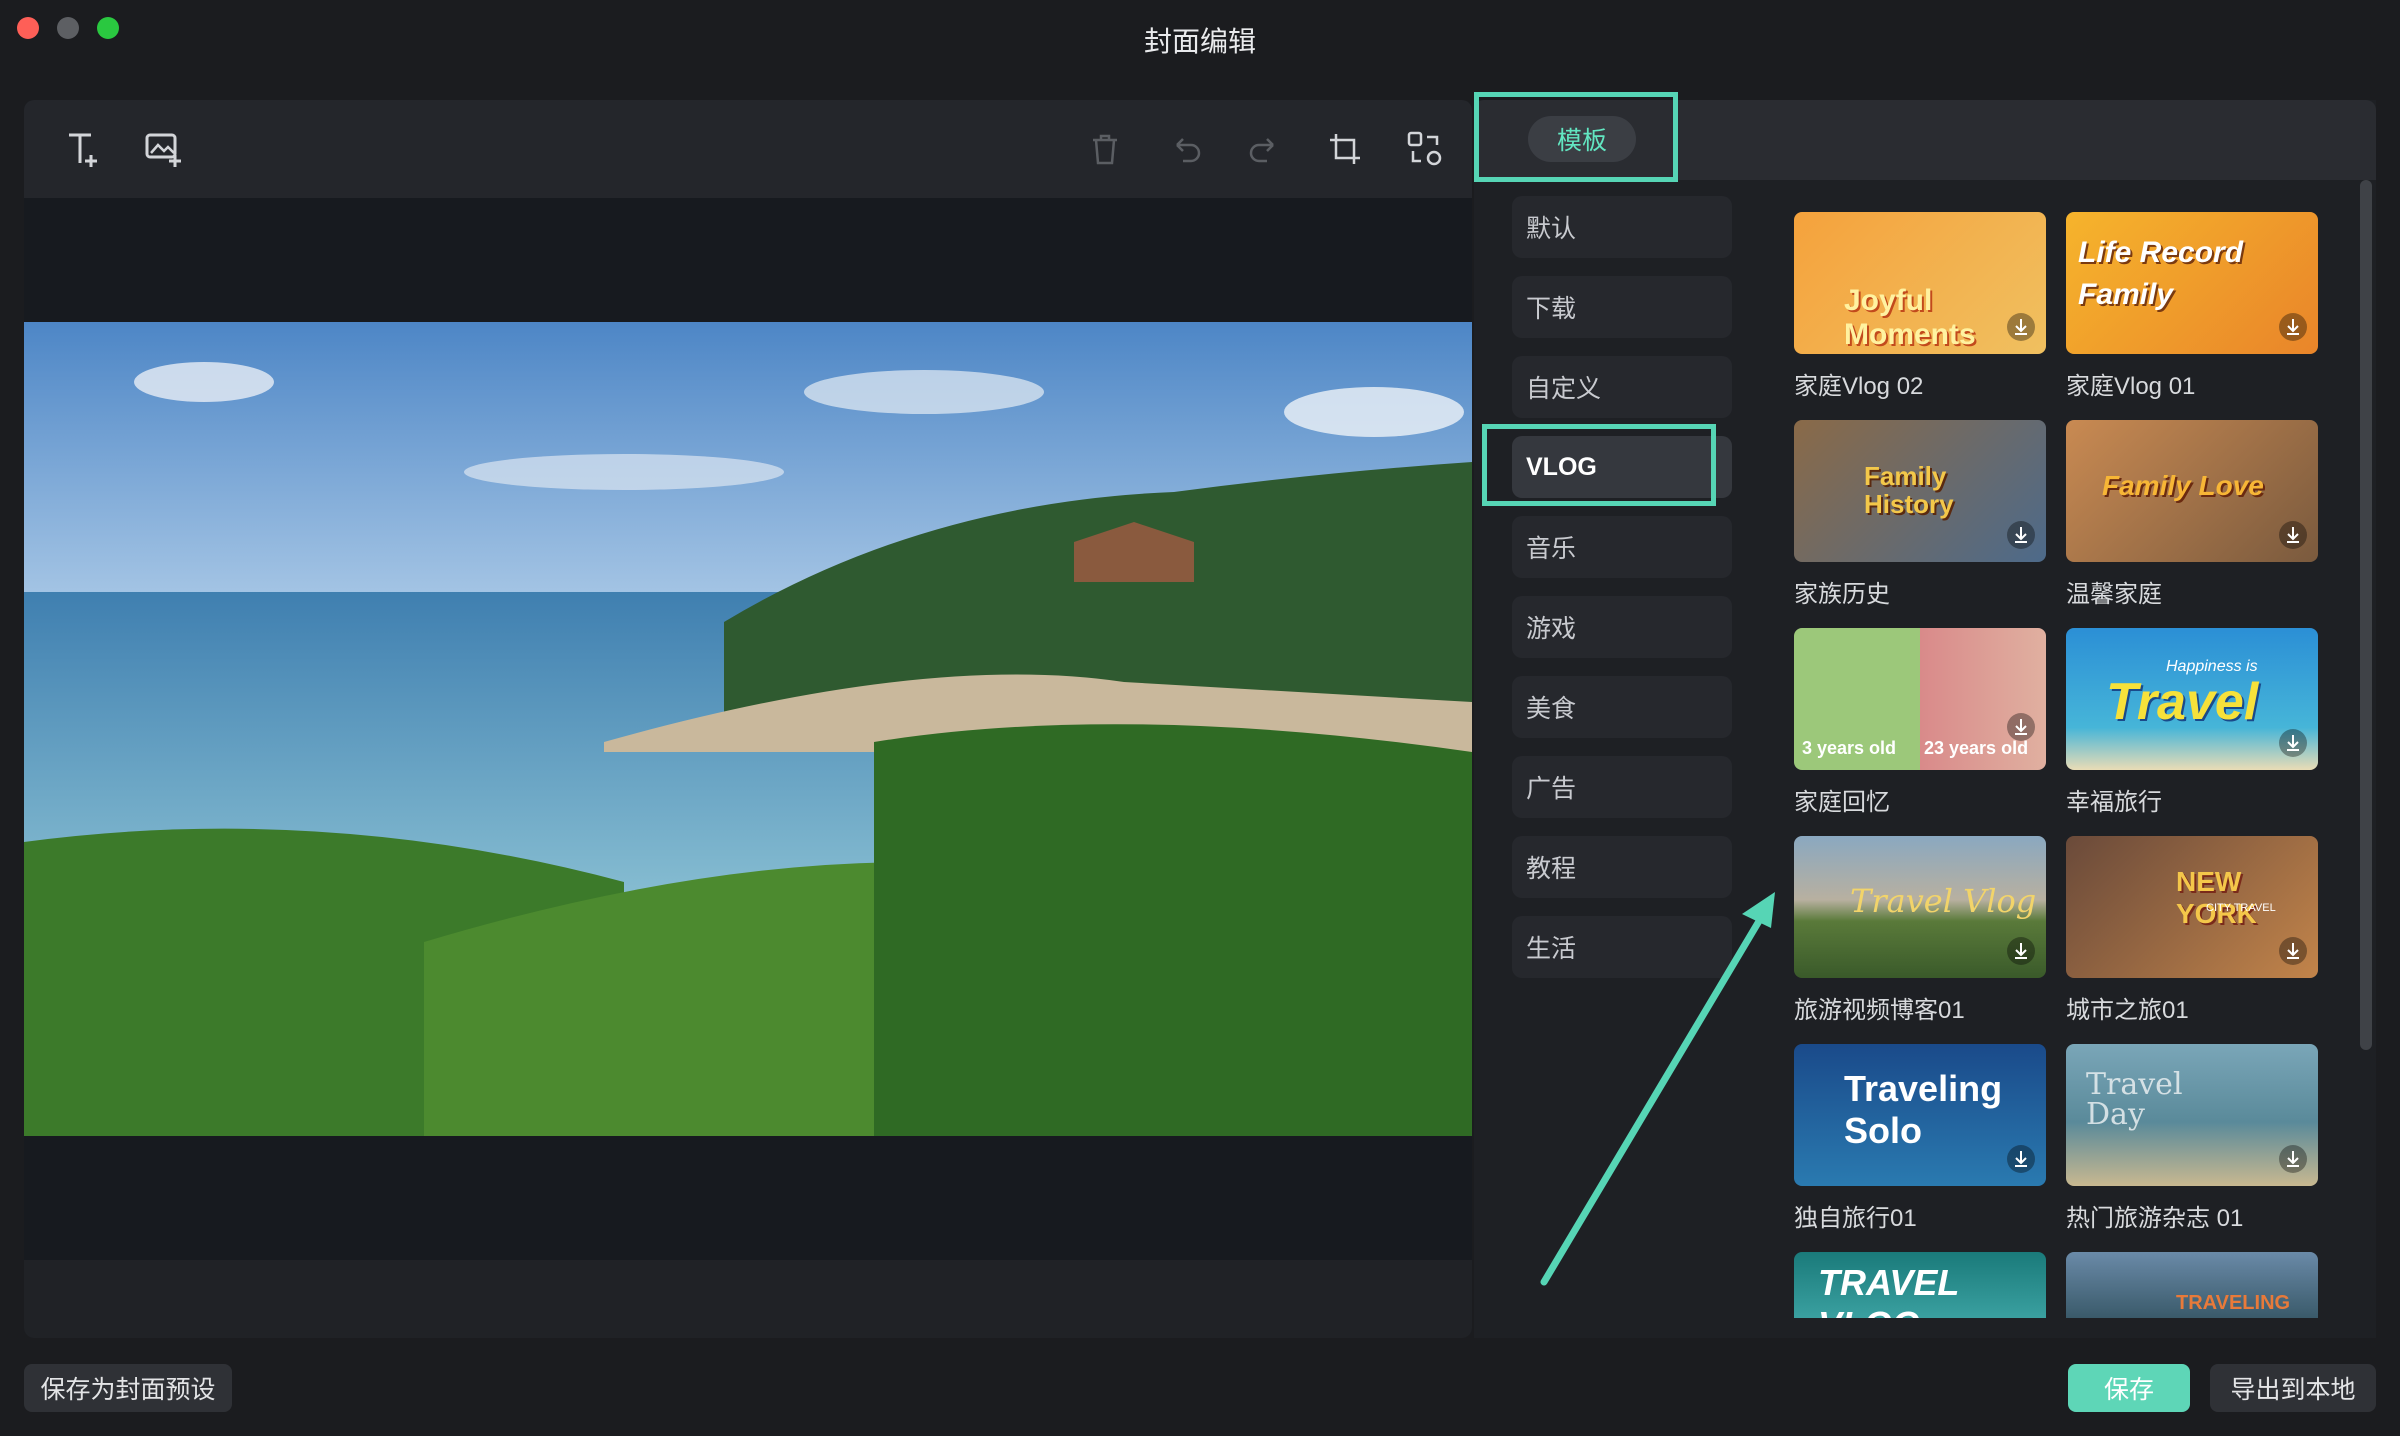 Image resolution: width=2400 pixels, height=1436 pixels. What do you see at coordinates (2192, 1115) in the screenshot?
I see `template-thumb: Travel Day` at bounding box center [2192, 1115].